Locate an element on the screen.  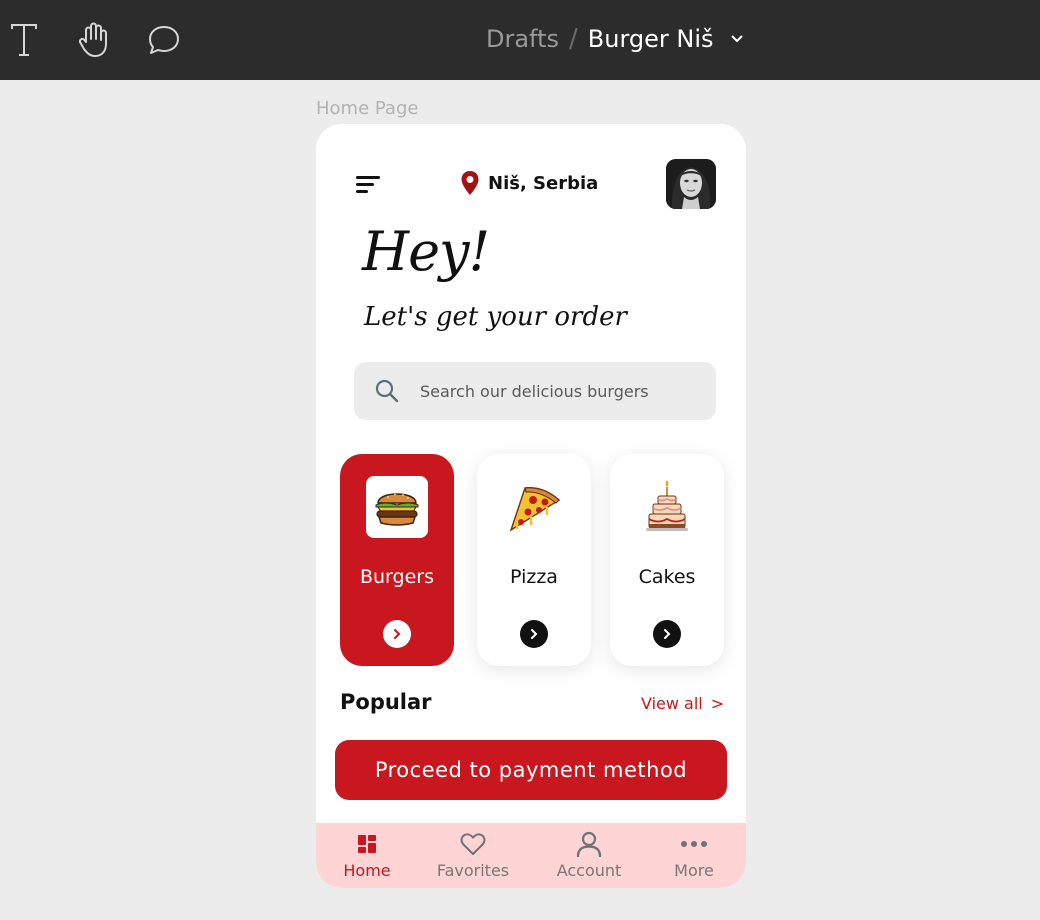
chevron-right-icon: > is located at coordinates (717, 703).